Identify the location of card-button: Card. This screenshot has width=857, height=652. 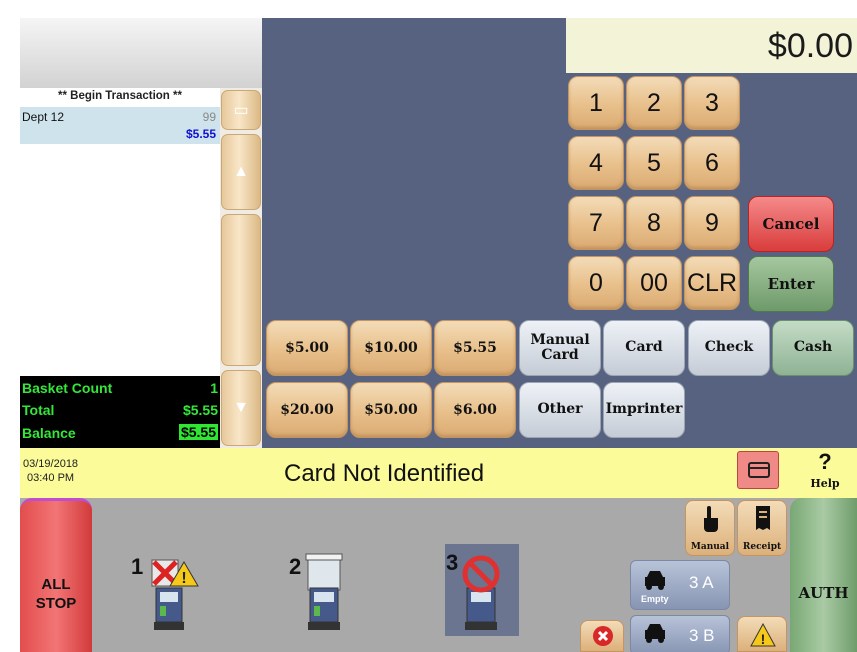
(644, 348).